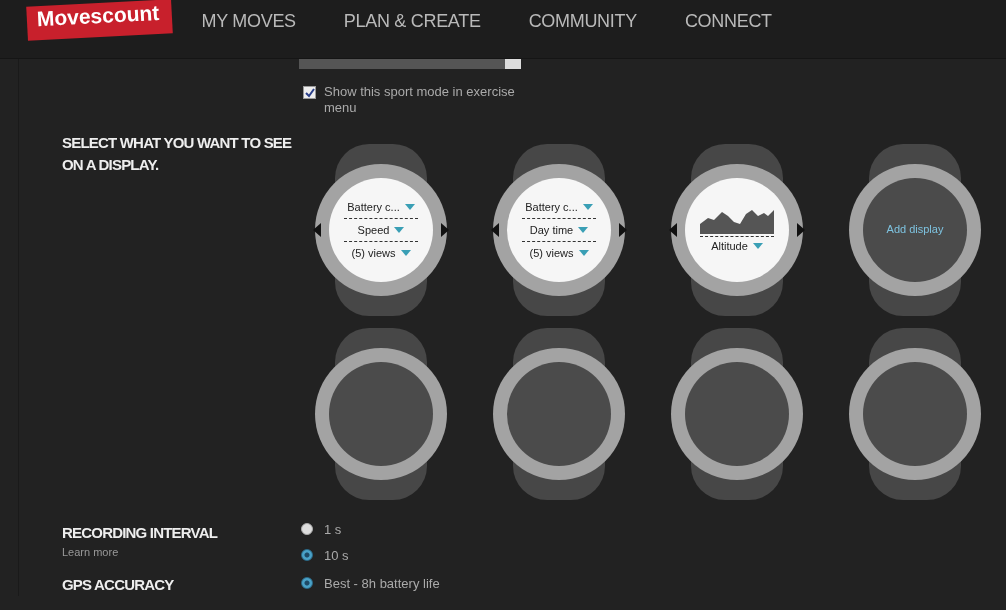 Image resolution: width=1006 pixels, height=610 pixels. What do you see at coordinates (420, 100) in the screenshot?
I see `checkbox-label: Show this sport mode in exercise menu` at bounding box center [420, 100].